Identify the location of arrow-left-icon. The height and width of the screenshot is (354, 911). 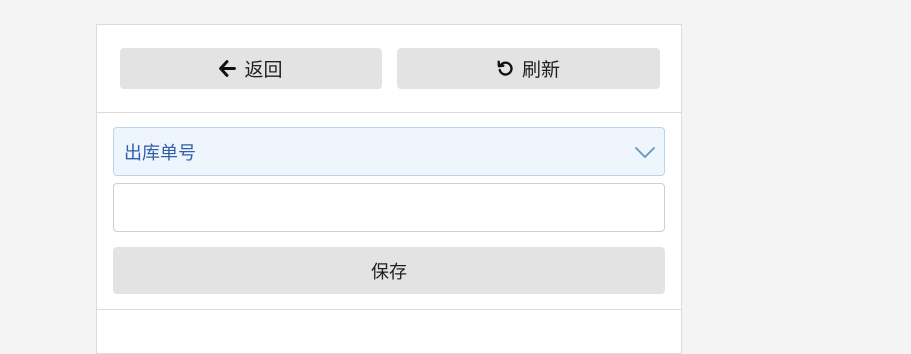
(228, 68).